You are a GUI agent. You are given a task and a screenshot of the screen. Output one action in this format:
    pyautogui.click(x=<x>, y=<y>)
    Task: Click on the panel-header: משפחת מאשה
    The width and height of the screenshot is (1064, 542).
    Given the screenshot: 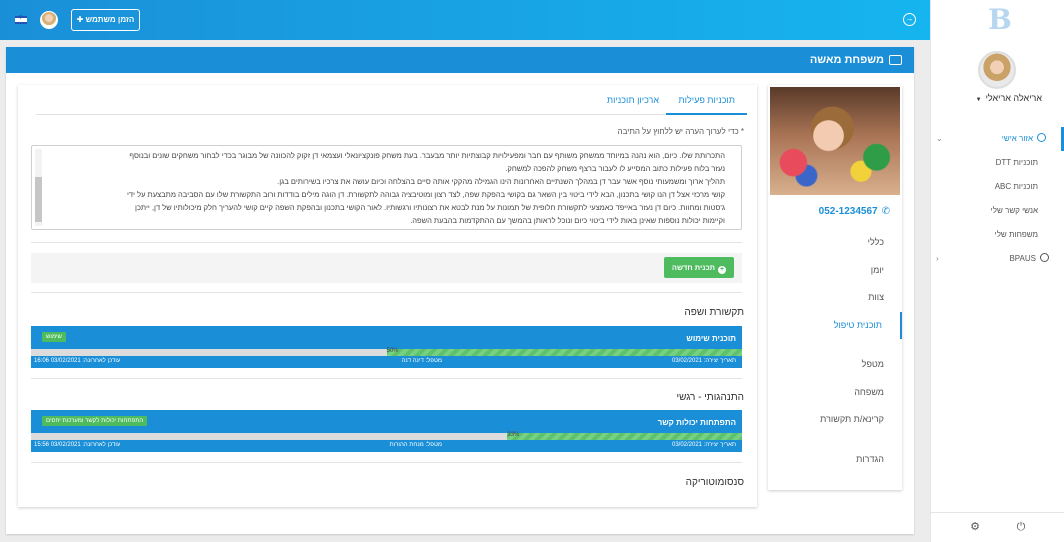 What is the action you would take?
    pyautogui.click(x=460, y=60)
    